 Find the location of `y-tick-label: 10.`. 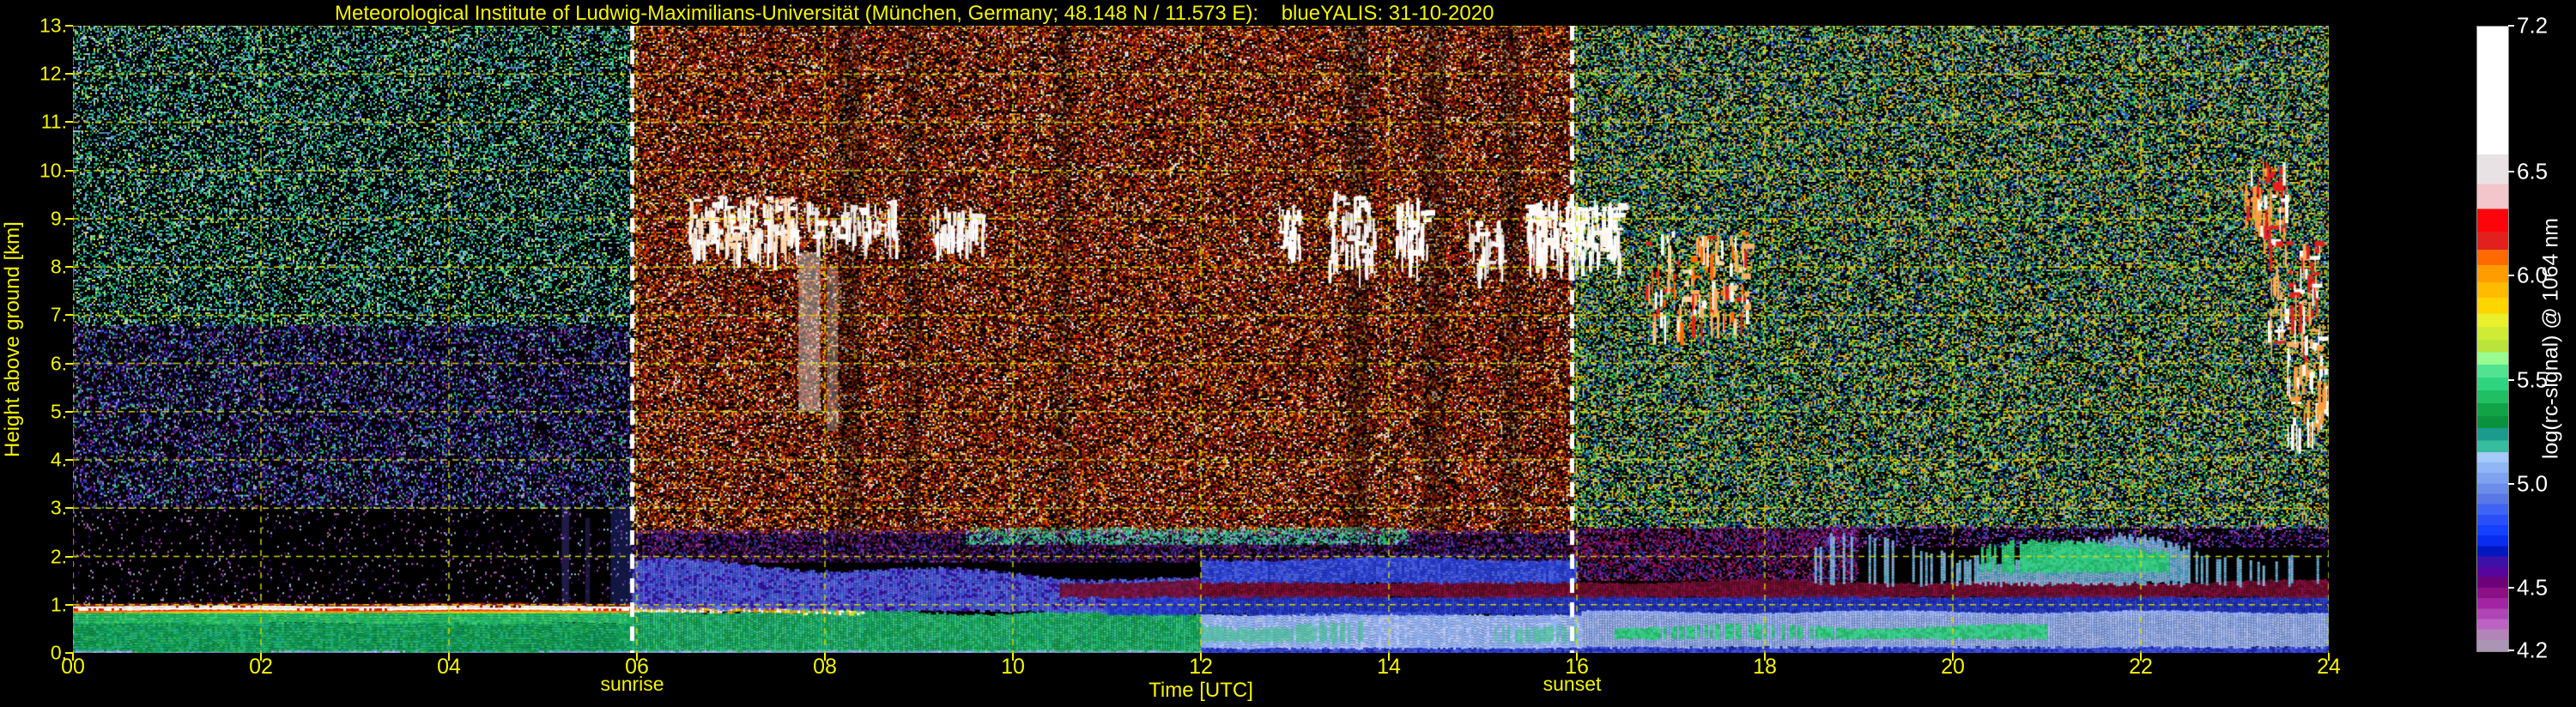

y-tick-label: 10. is located at coordinates (53, 171).